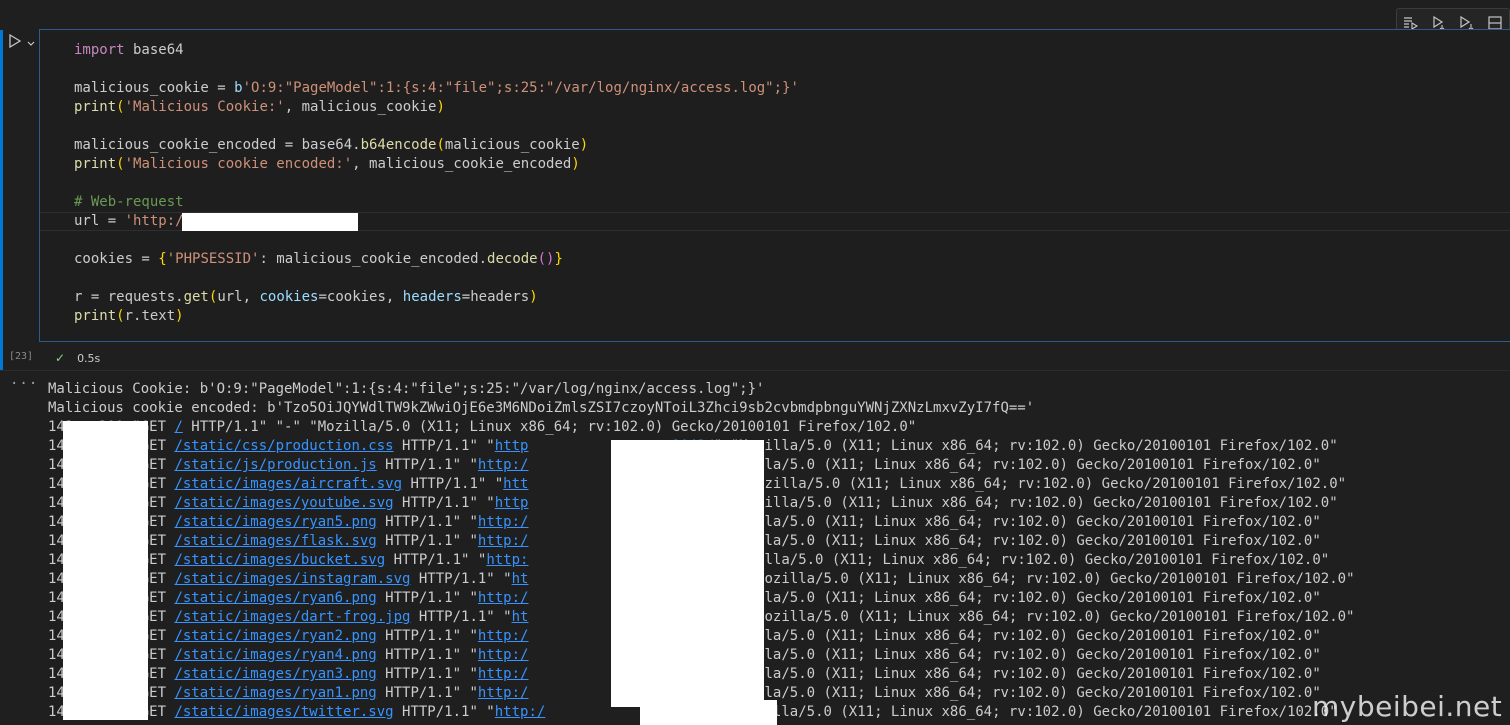 The image size is (1510, 725). I want to click on execution-count: [23], so click(21, 356).